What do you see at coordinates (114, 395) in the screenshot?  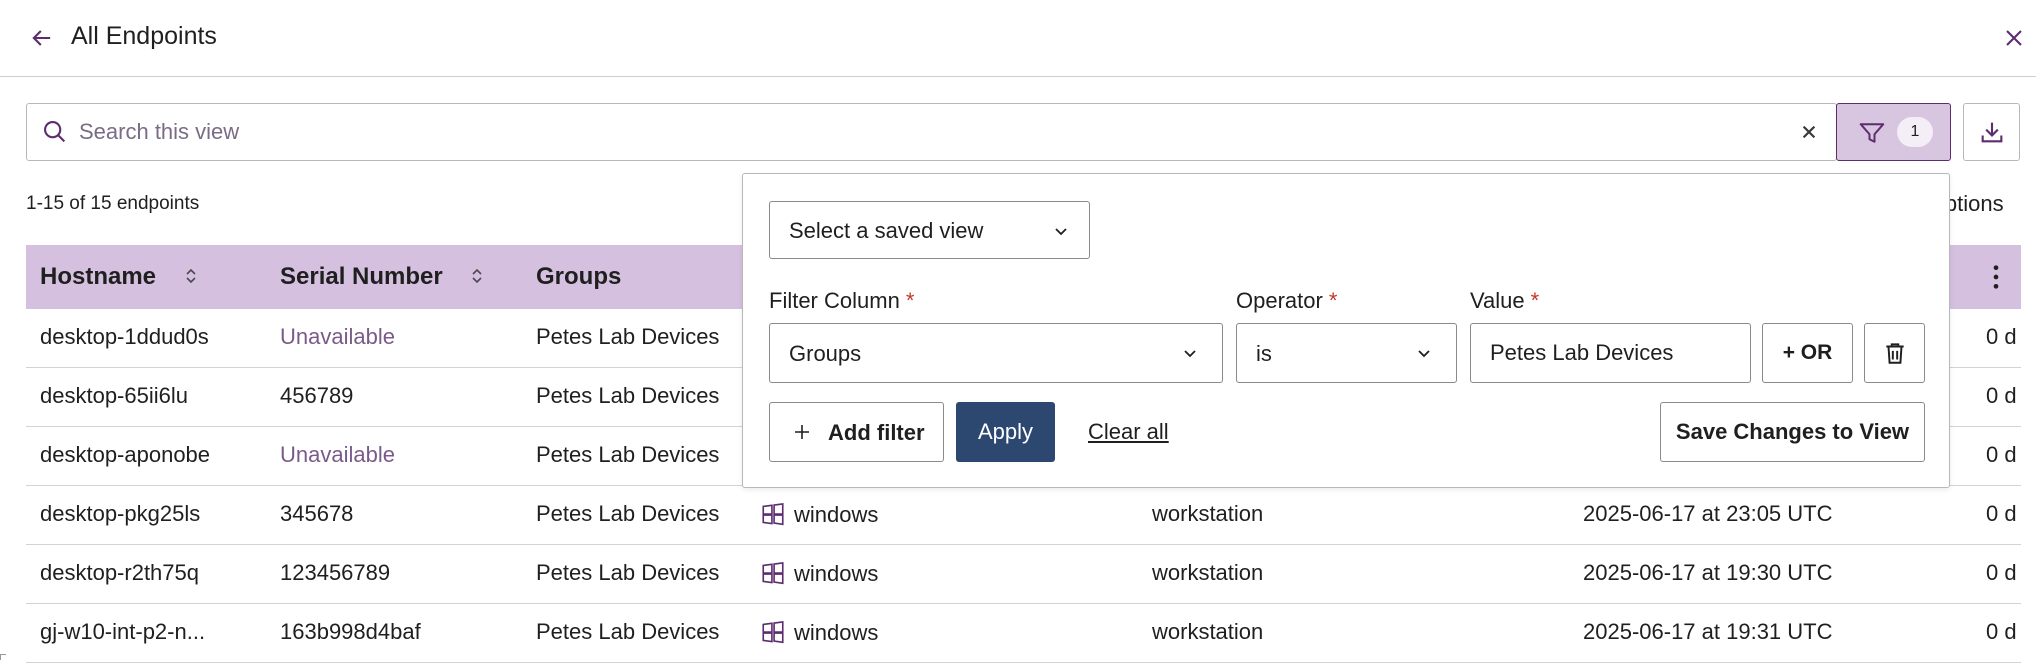 I see `hostname-cell: desktop-65ii6lu` at bounding box center [114, 395].